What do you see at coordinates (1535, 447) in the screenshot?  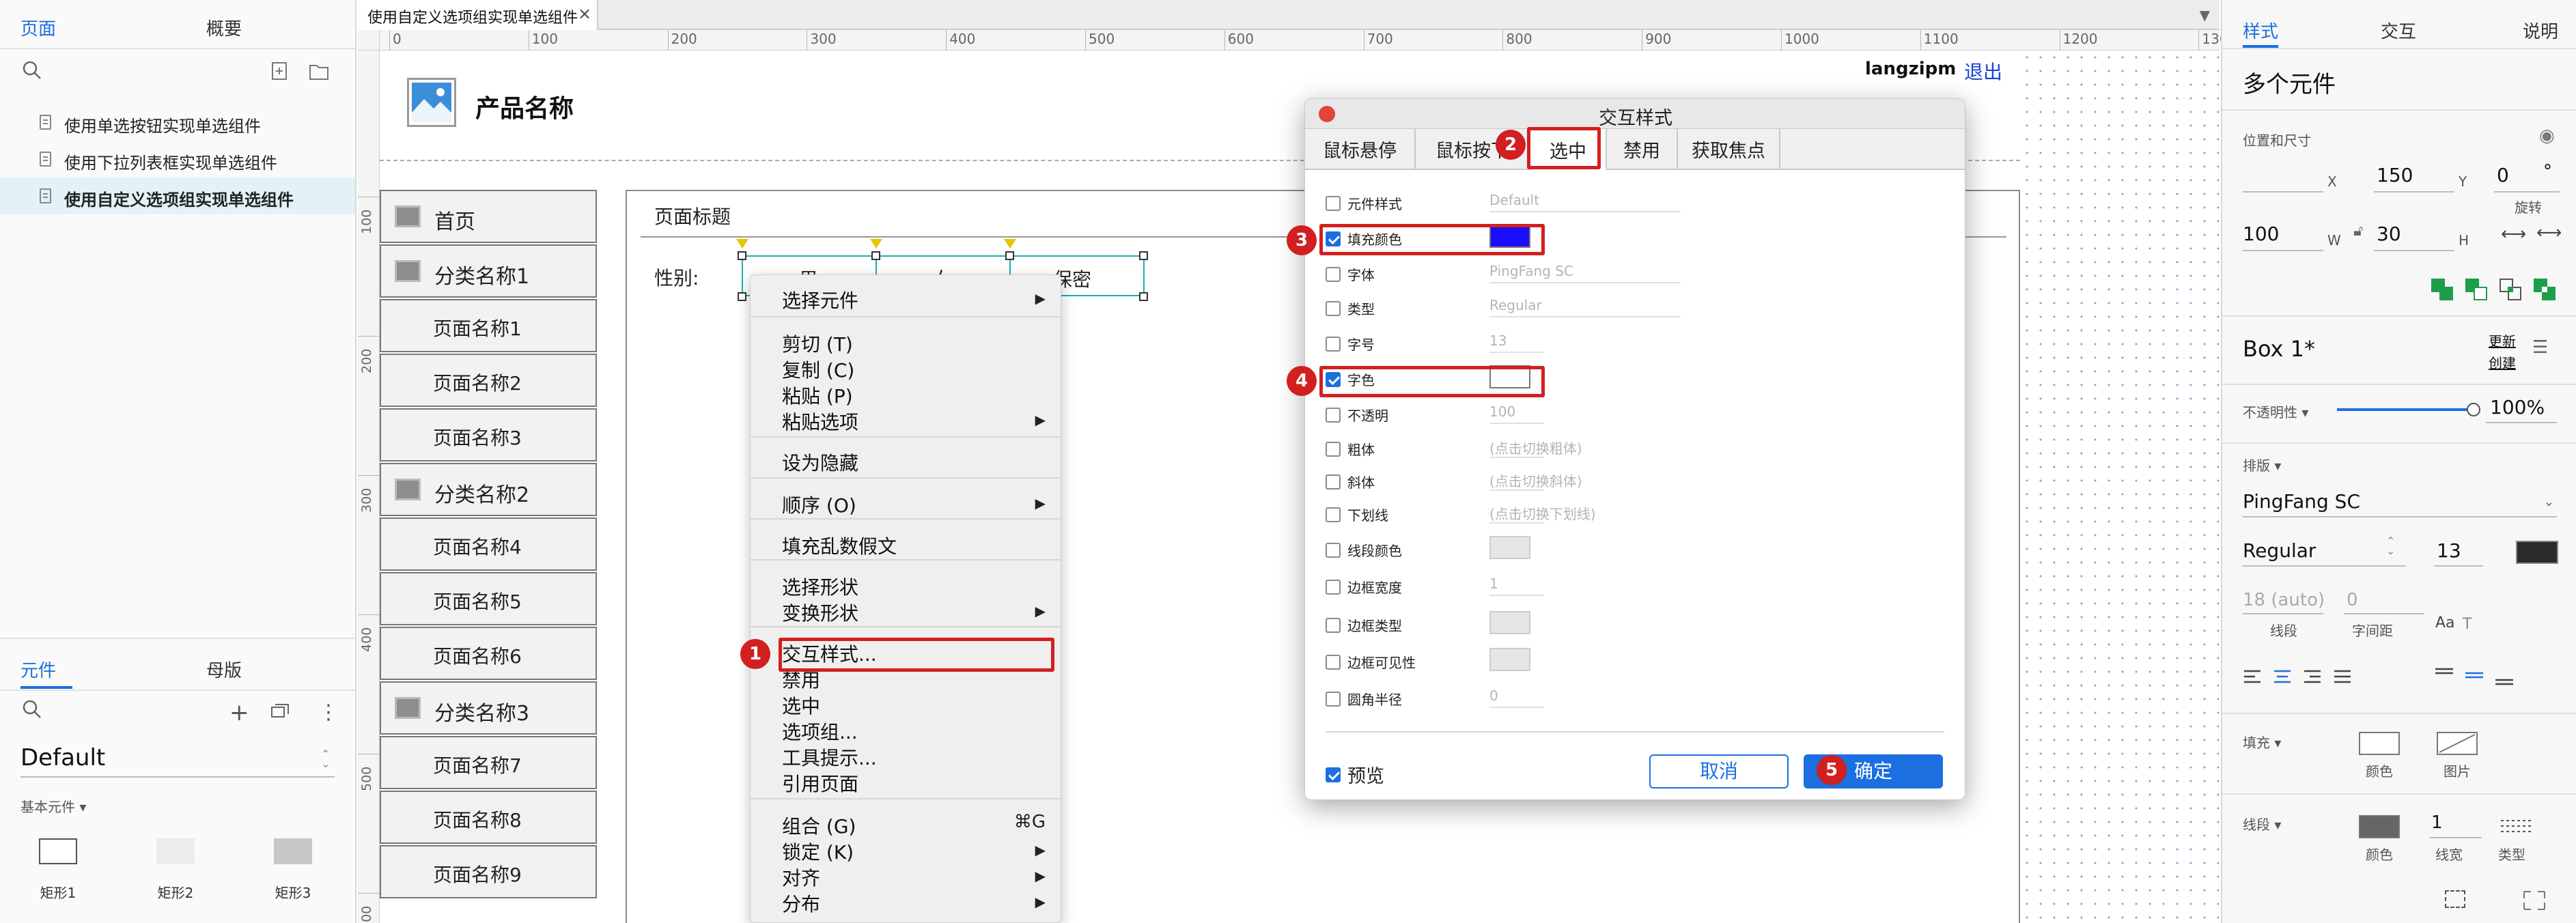 I see `property-value: (点击切换粗体)` at bounding box center [1535, 447].